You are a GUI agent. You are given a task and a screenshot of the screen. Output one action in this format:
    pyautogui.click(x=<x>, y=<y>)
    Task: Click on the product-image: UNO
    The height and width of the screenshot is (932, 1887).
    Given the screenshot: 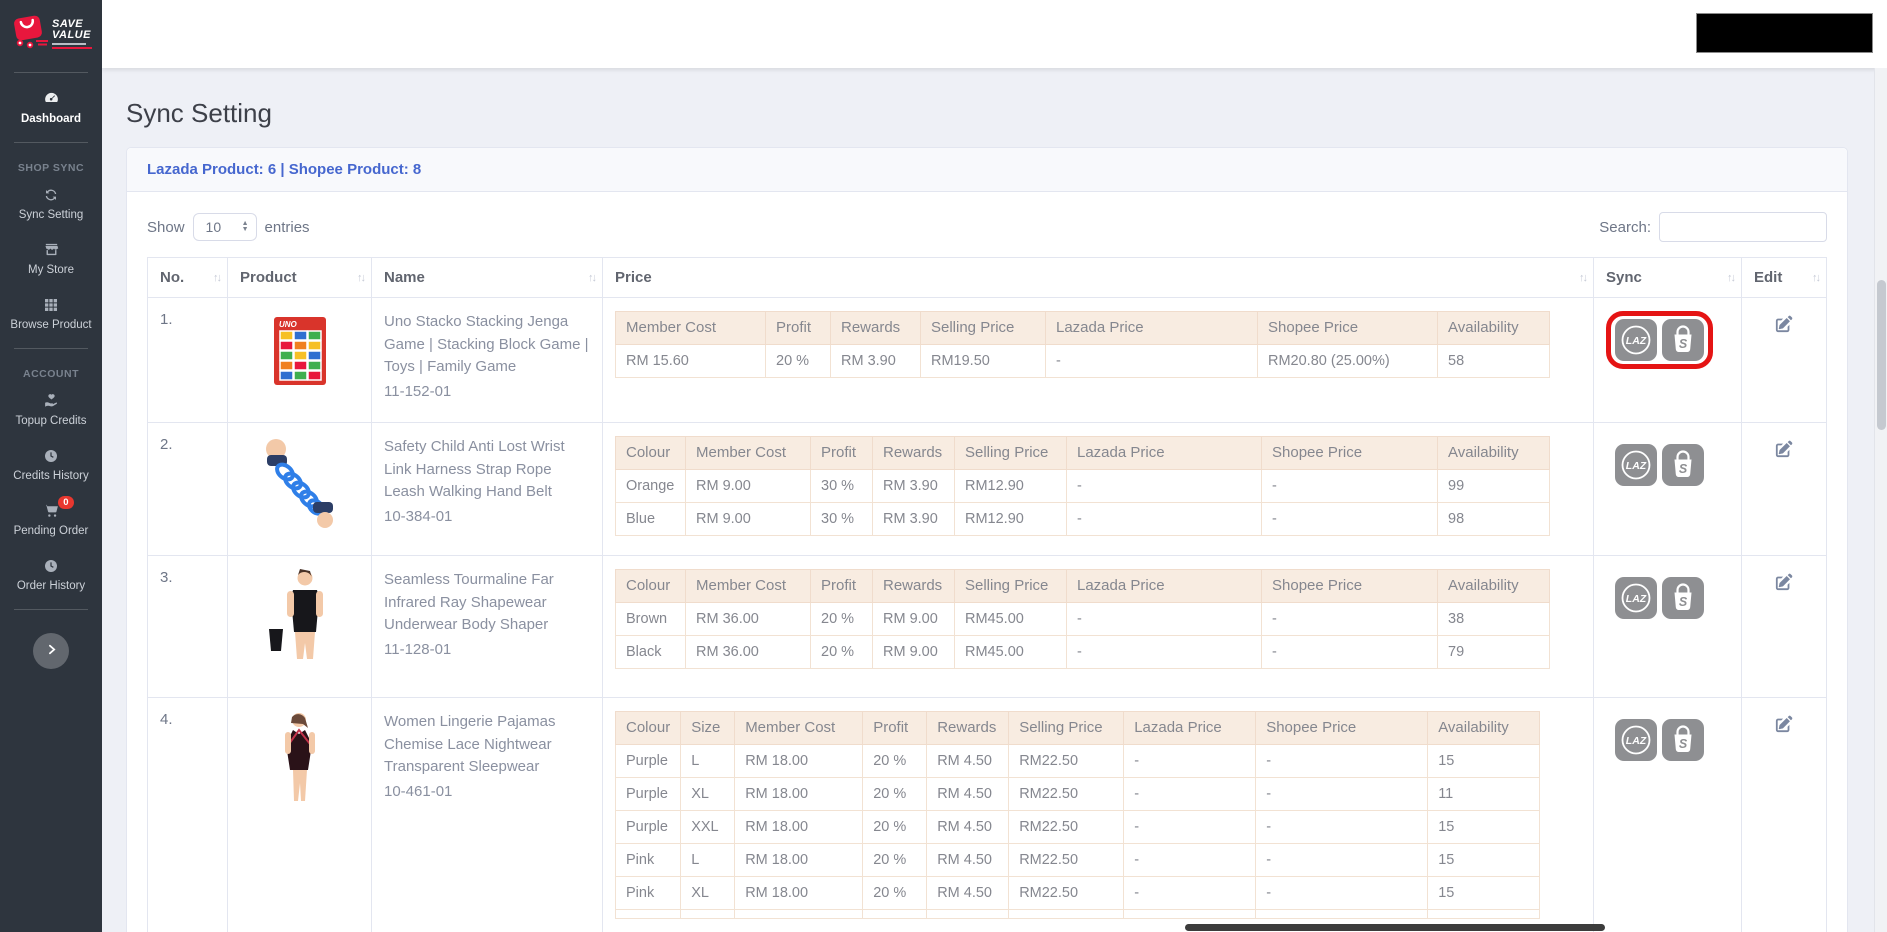 What is the action you would take?
    pyautogui.click(x=300, y=356)
    